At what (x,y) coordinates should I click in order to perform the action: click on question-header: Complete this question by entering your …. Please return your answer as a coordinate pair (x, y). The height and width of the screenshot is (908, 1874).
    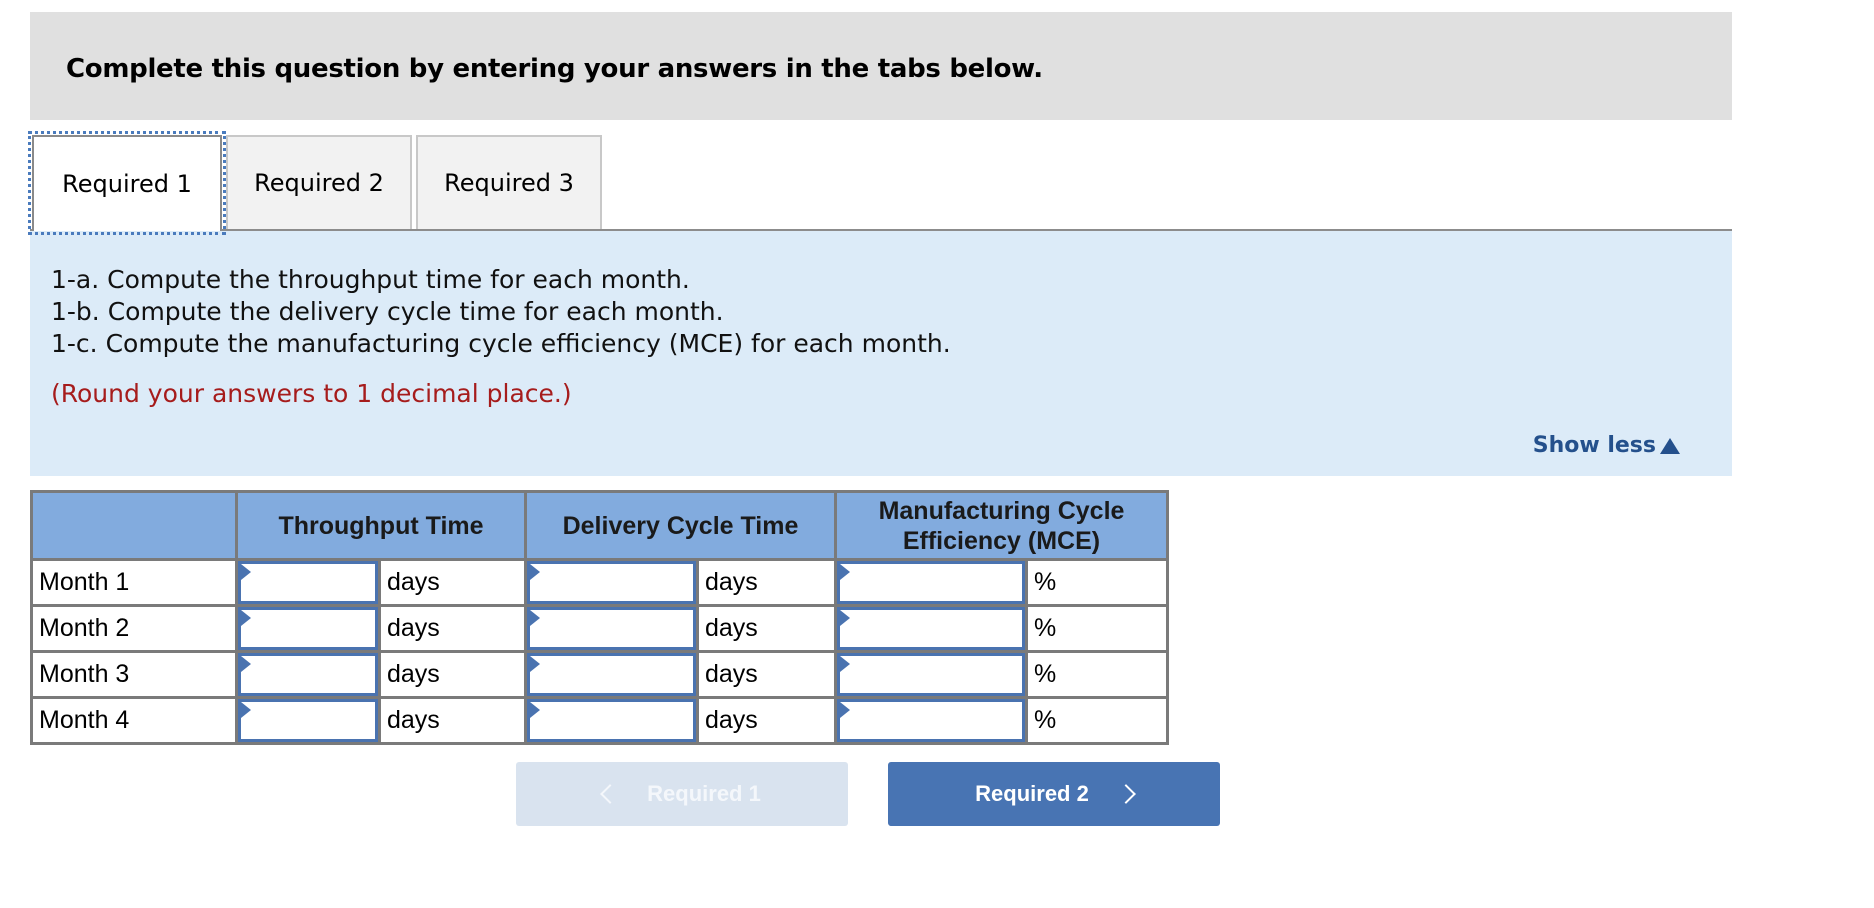
    Looking at the image, I should click on (881, 66).